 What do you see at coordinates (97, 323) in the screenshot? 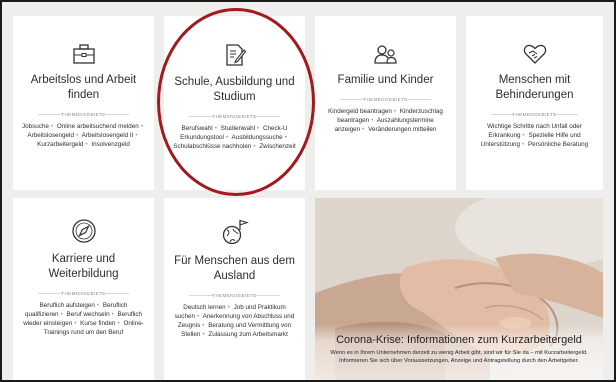
I see `tile-link: Kurse finden` at bounding box center [97, 323].